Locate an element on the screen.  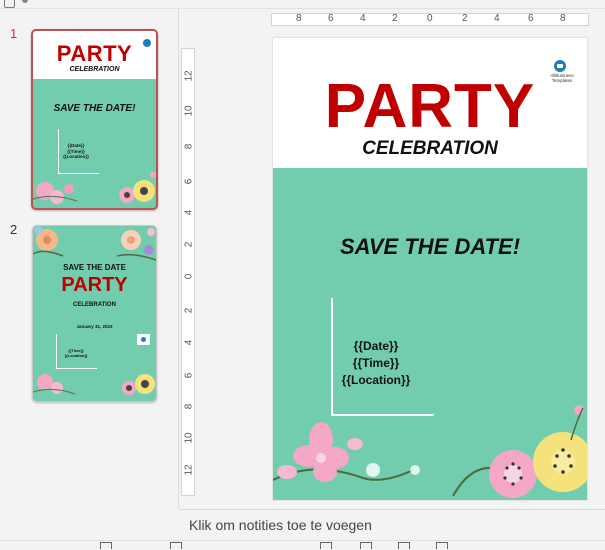
accessibility-icon is located at coordinates (106, 545).